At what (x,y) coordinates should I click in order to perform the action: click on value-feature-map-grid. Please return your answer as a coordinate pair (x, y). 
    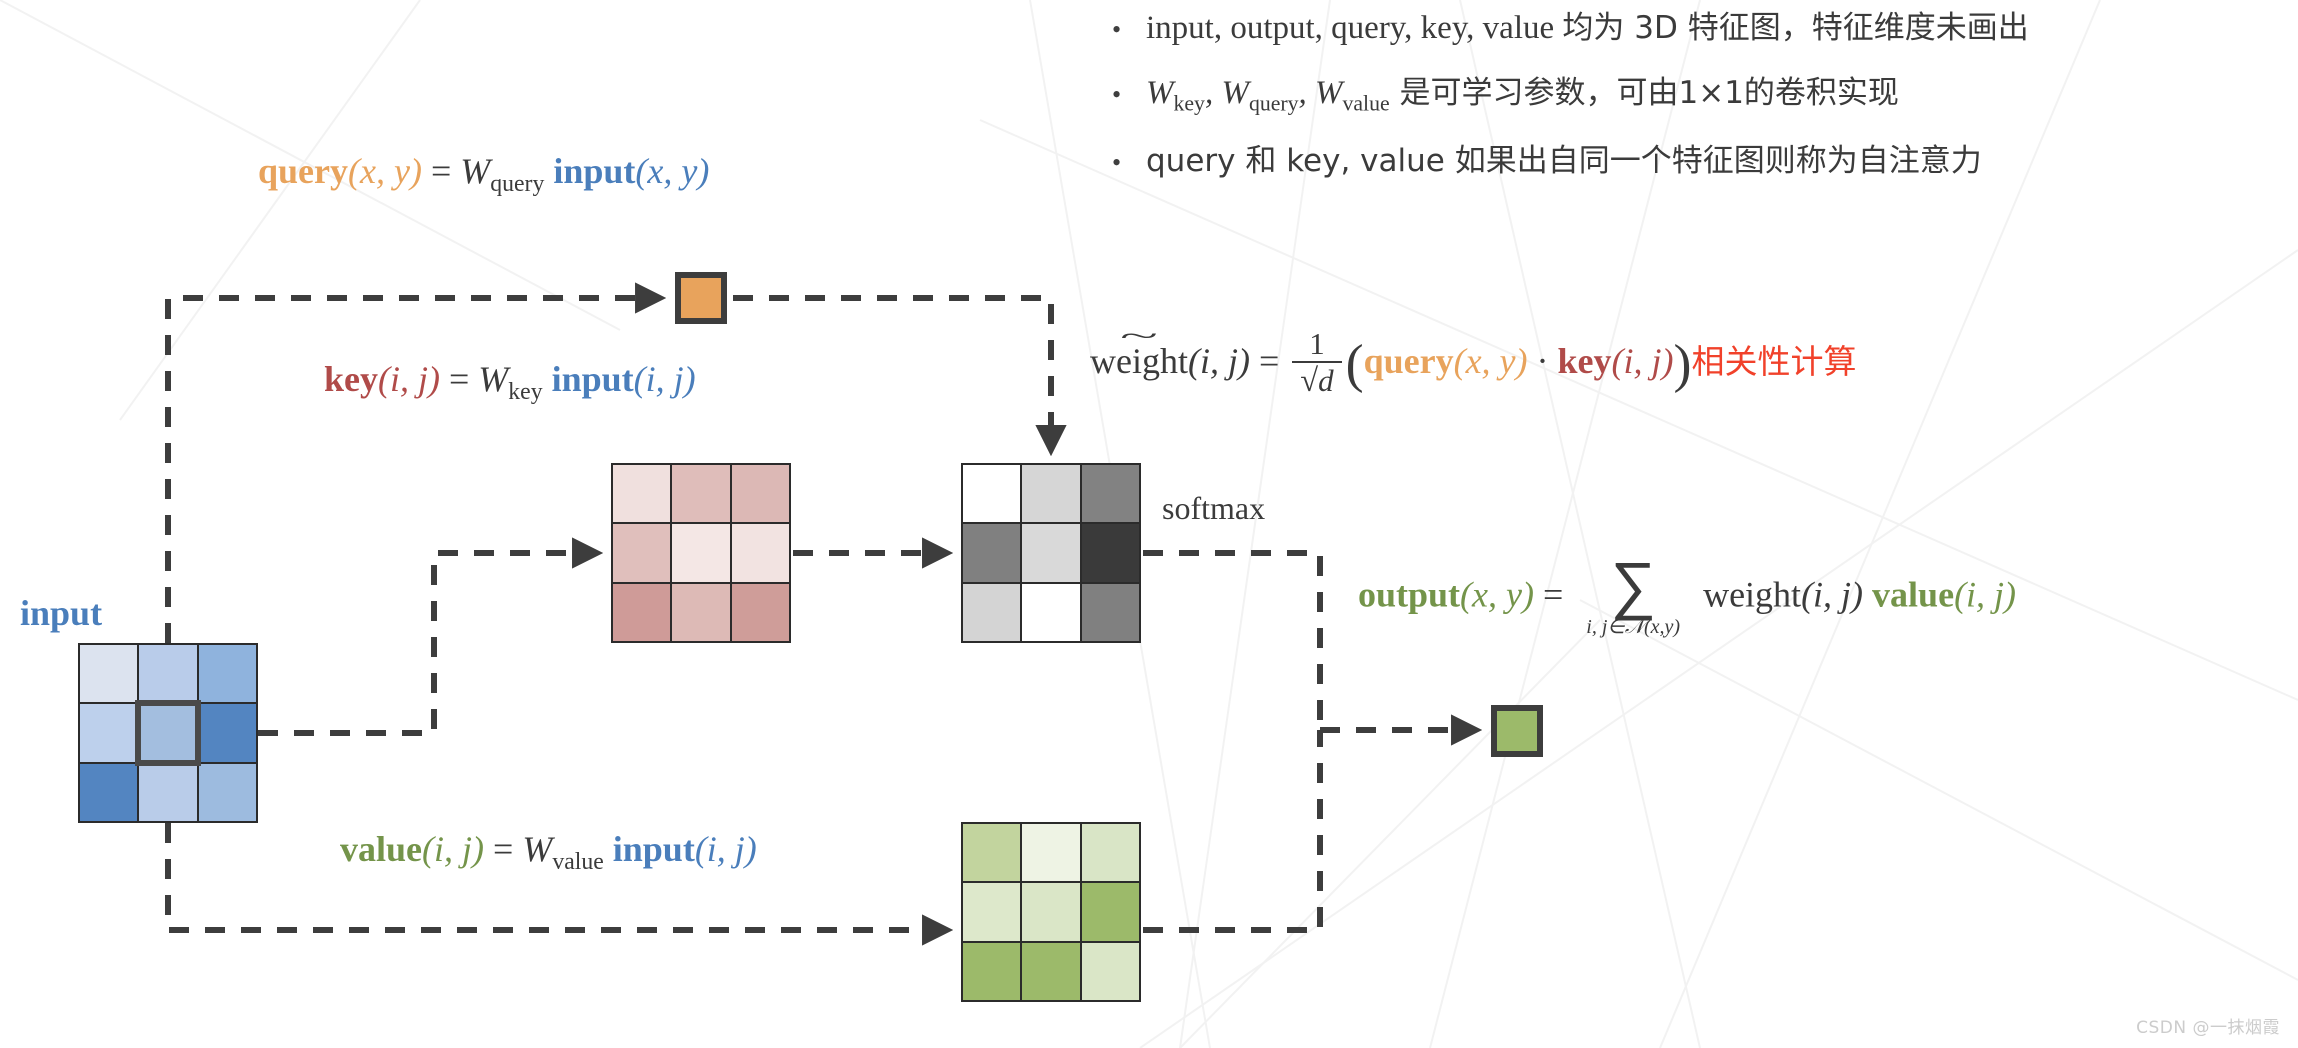
    Looking at the image, I should click on (1051, 912).